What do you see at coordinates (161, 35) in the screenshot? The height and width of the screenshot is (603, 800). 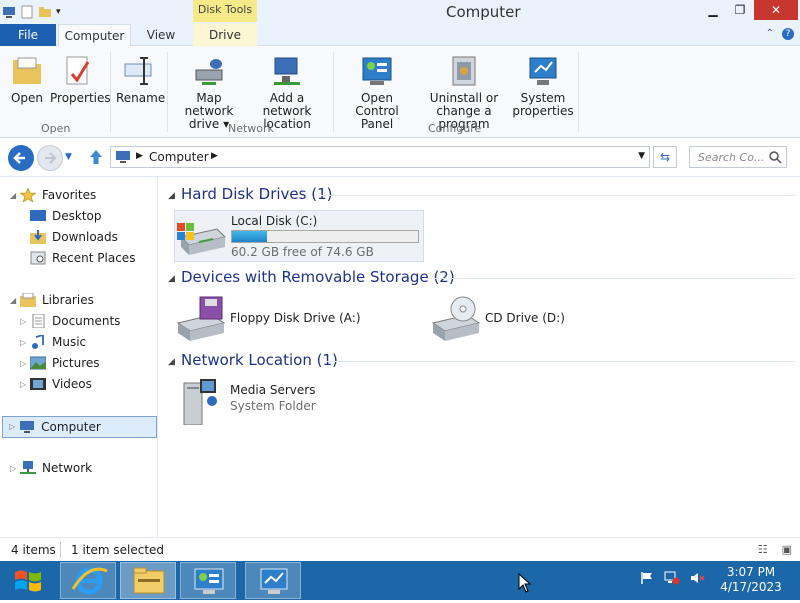 I see `tab-view: View` at bounding box center [161, 35].